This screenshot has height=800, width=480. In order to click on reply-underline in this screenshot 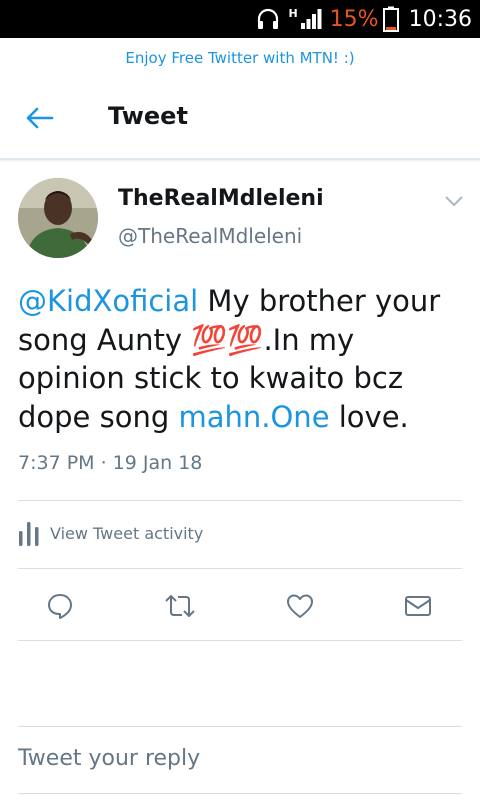, I will do `click(240, 793)`.